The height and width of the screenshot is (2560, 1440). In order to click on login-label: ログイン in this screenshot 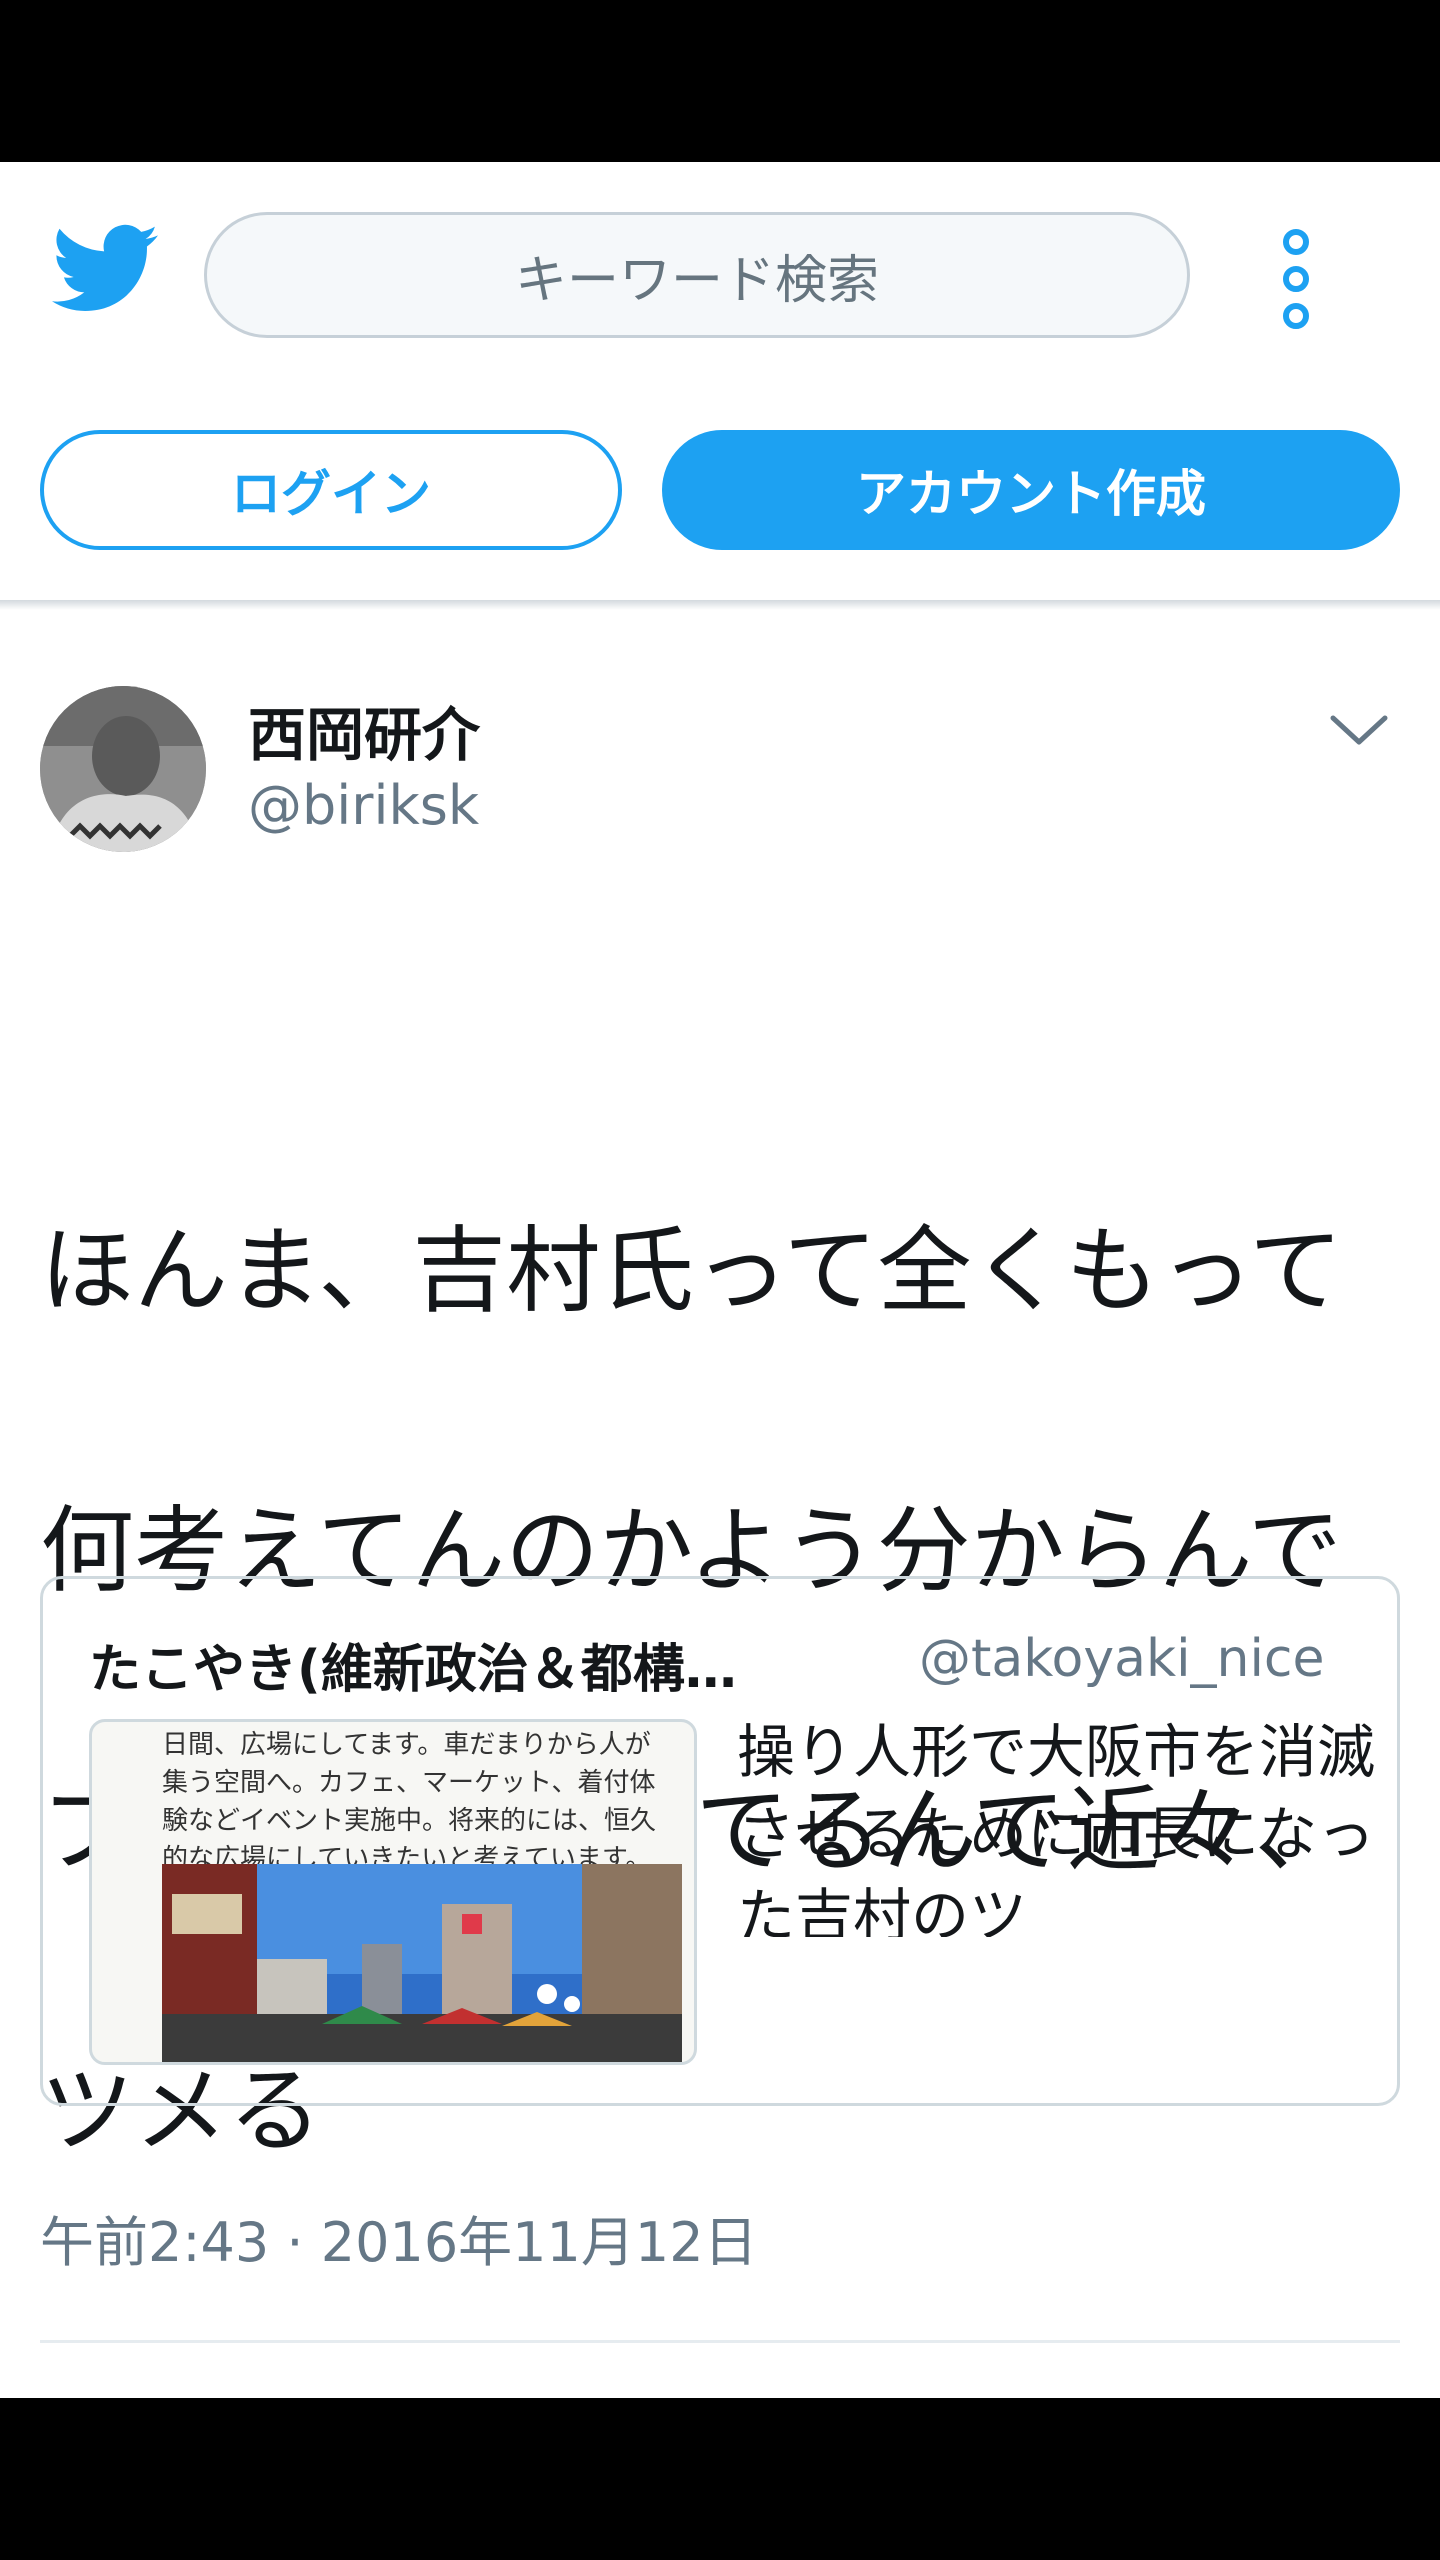, I will do `click(331, 494)`.